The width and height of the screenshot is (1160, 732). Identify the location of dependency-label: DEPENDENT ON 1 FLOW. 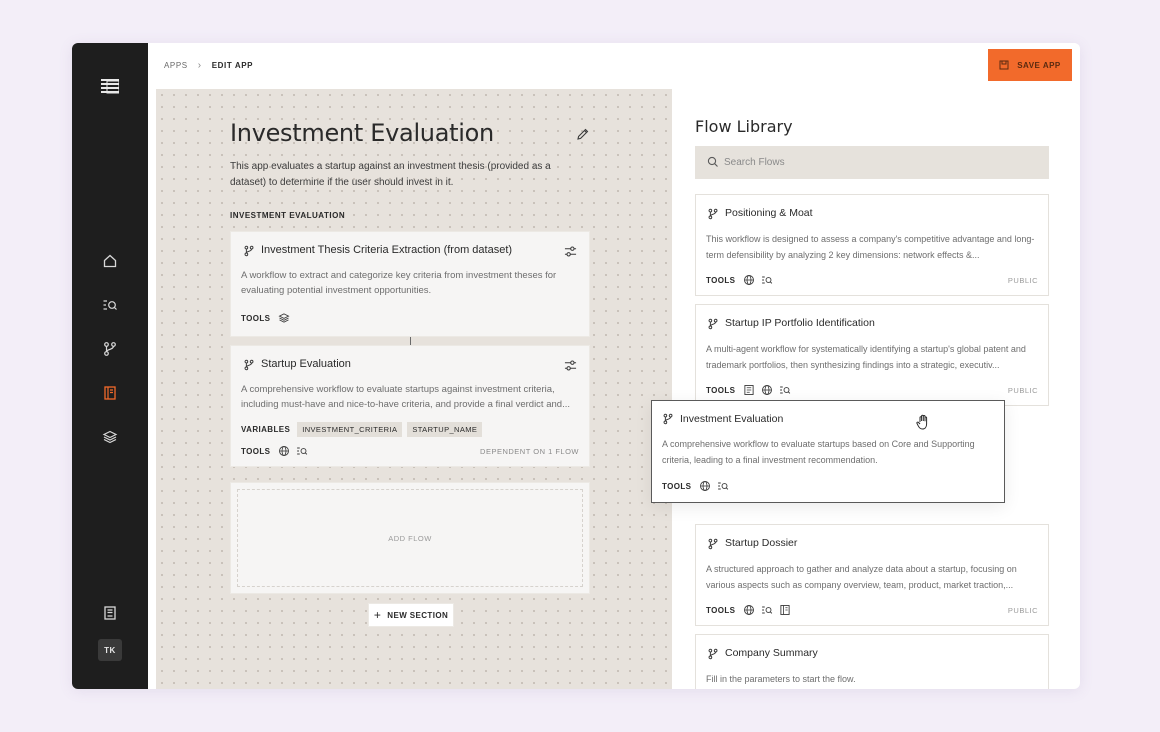
(529, 451).